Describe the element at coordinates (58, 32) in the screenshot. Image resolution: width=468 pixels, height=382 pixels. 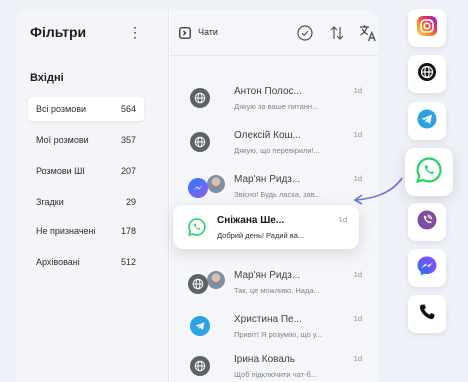
I see `filters-title: Фільтри` at that location.